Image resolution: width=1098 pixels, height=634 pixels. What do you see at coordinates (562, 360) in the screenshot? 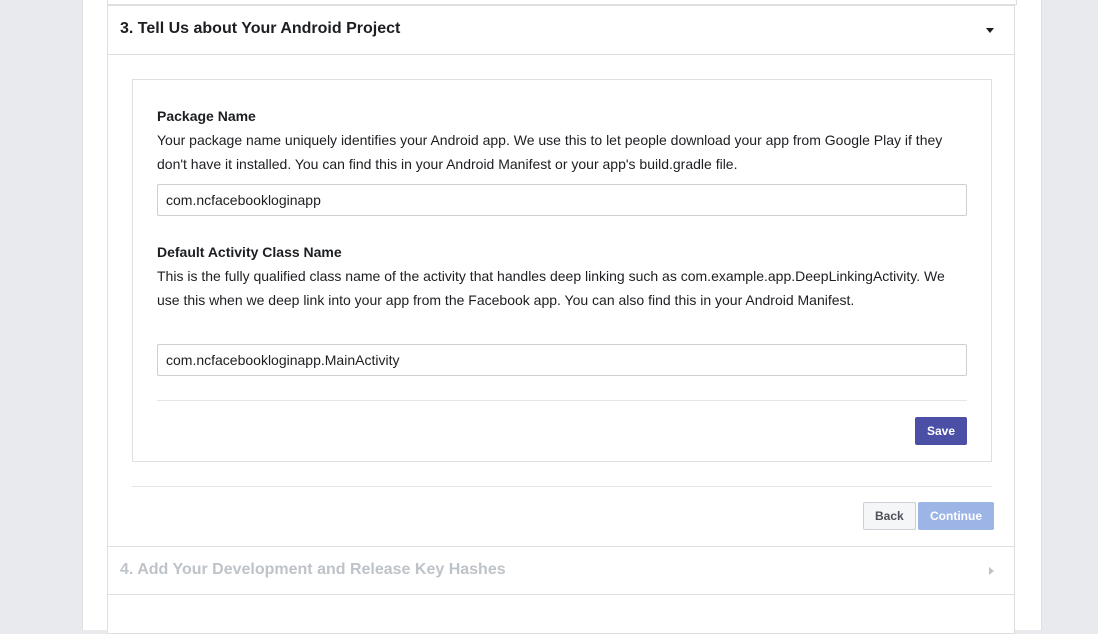
I see `activity-class-input` at bounding box center [562, 360].